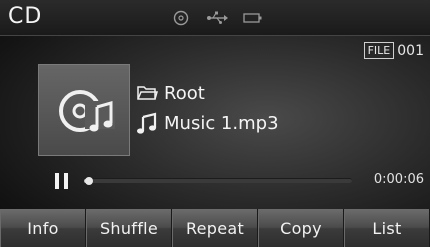 The image size is (430, 247). I want to click on list-button: List, so click(387, 228).